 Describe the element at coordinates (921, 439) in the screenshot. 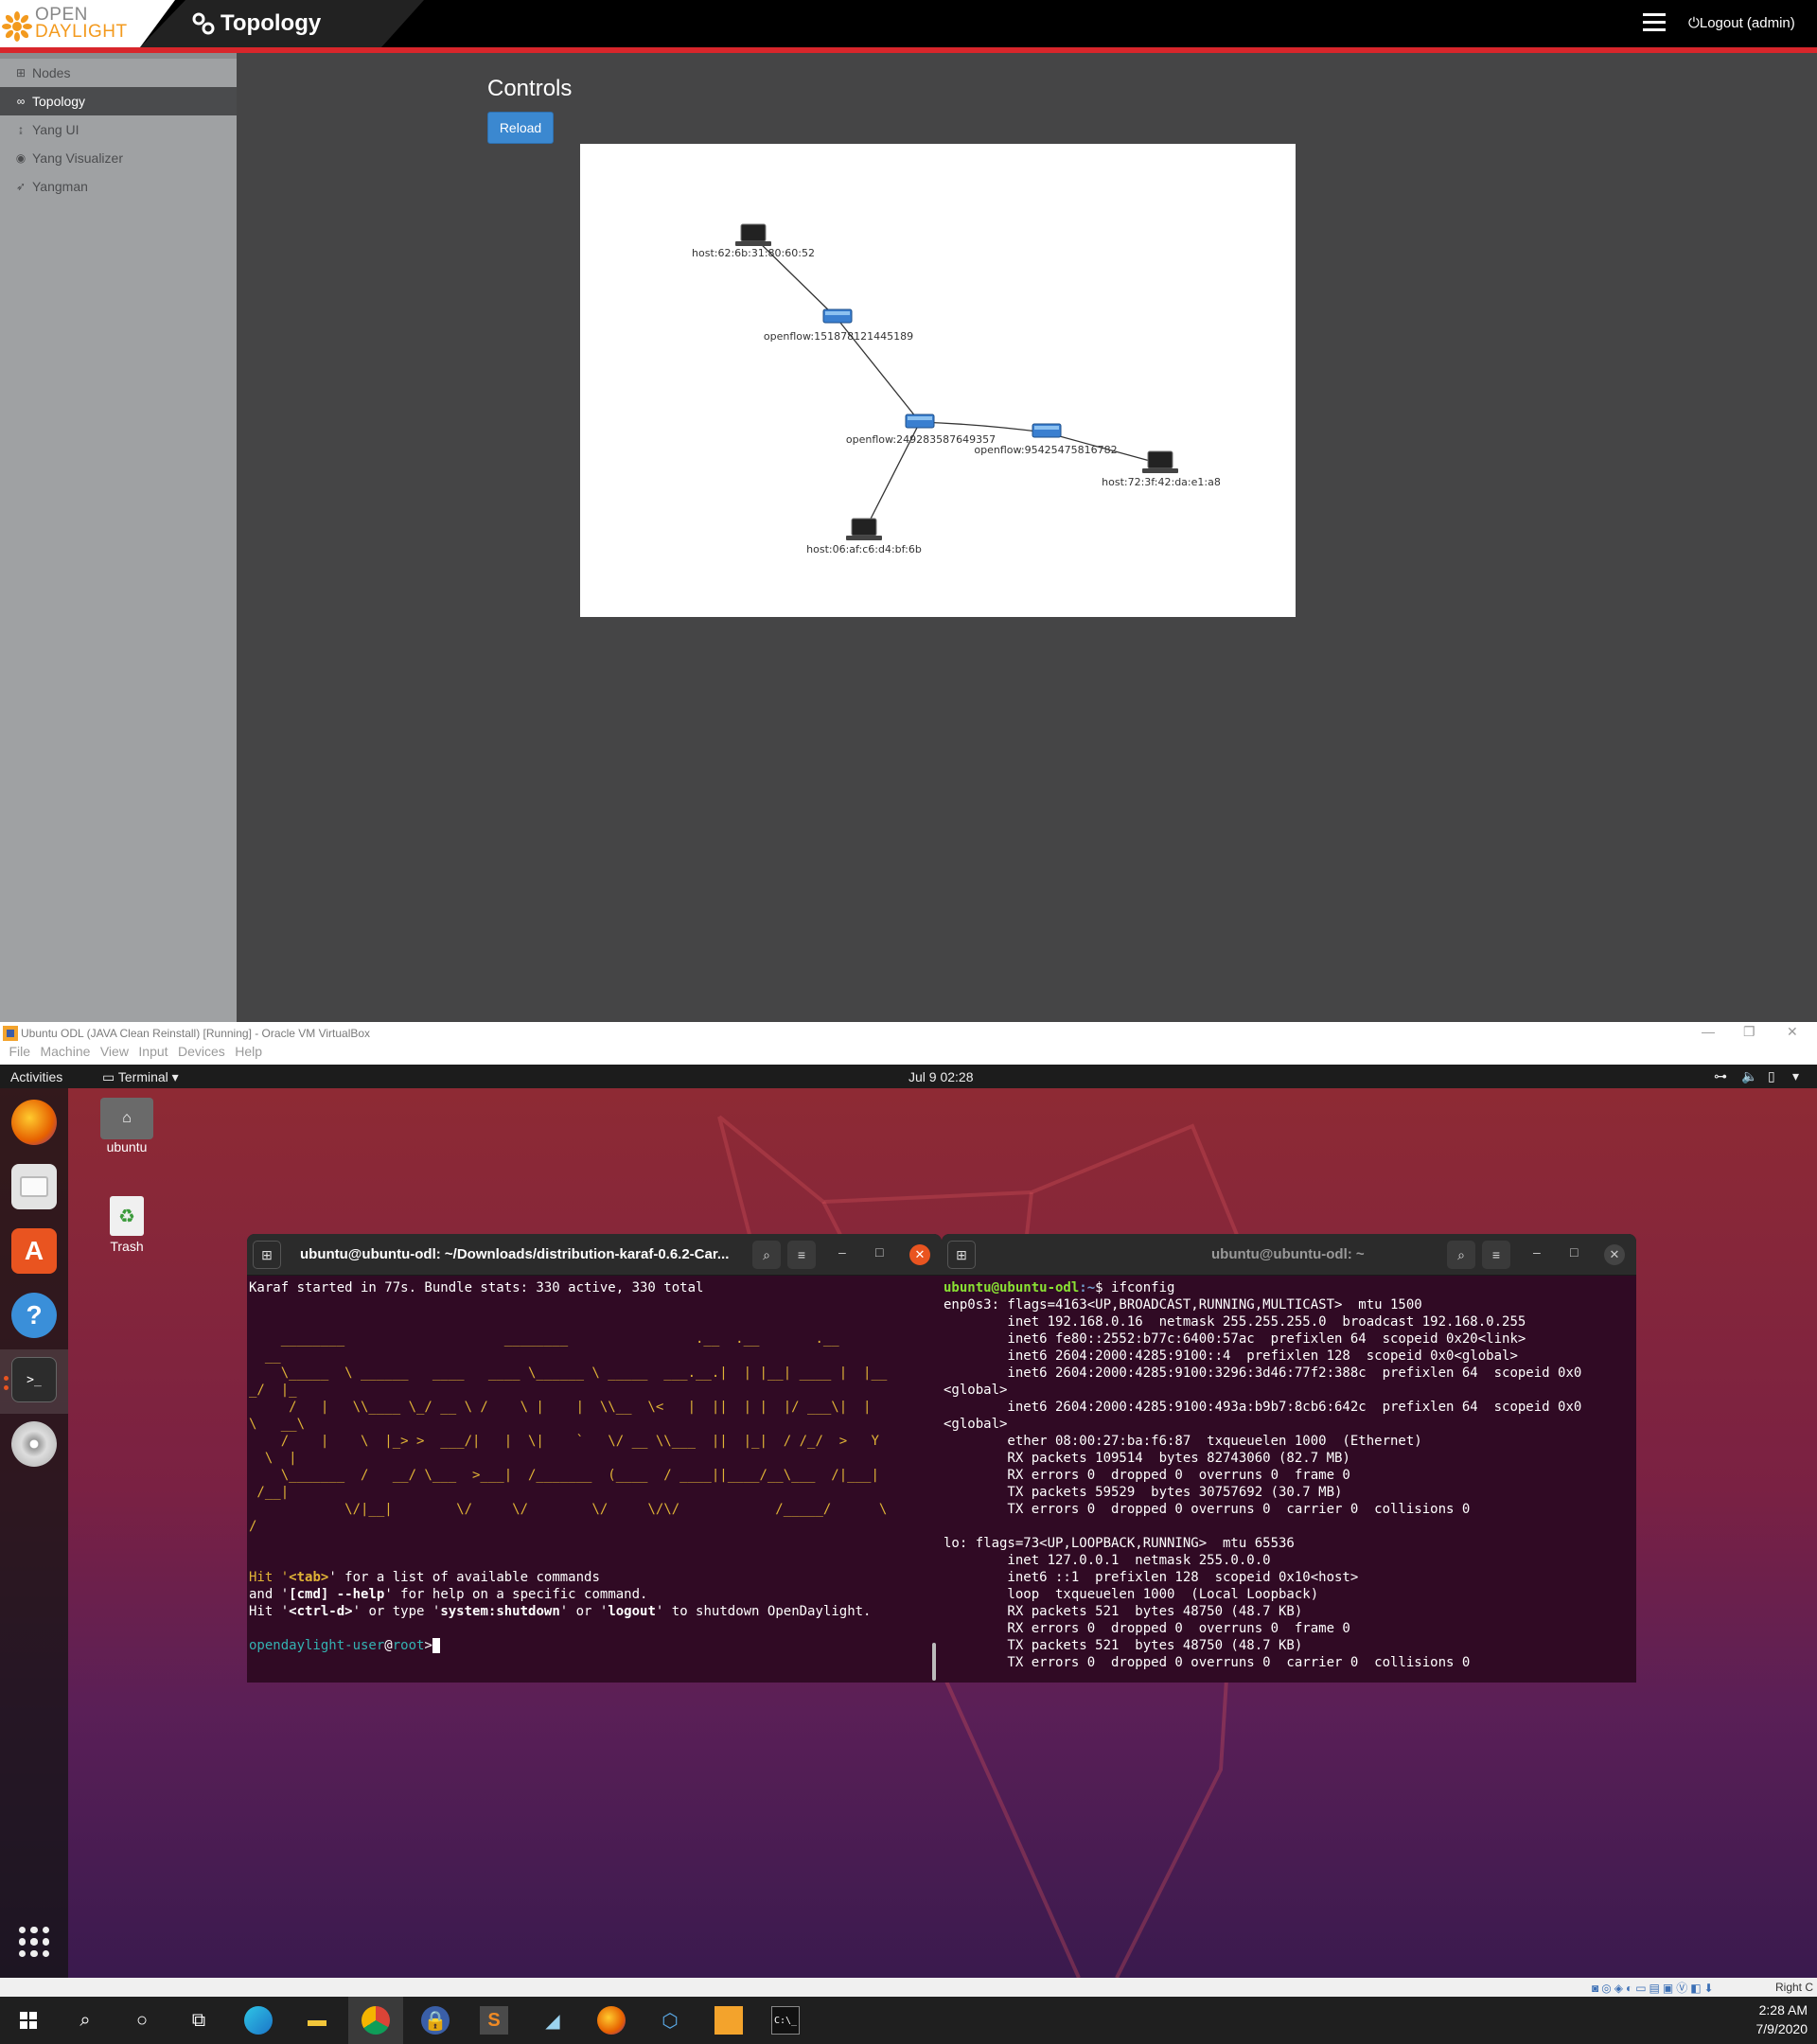

I see `node-label: openflow:249283587649357` at that location.